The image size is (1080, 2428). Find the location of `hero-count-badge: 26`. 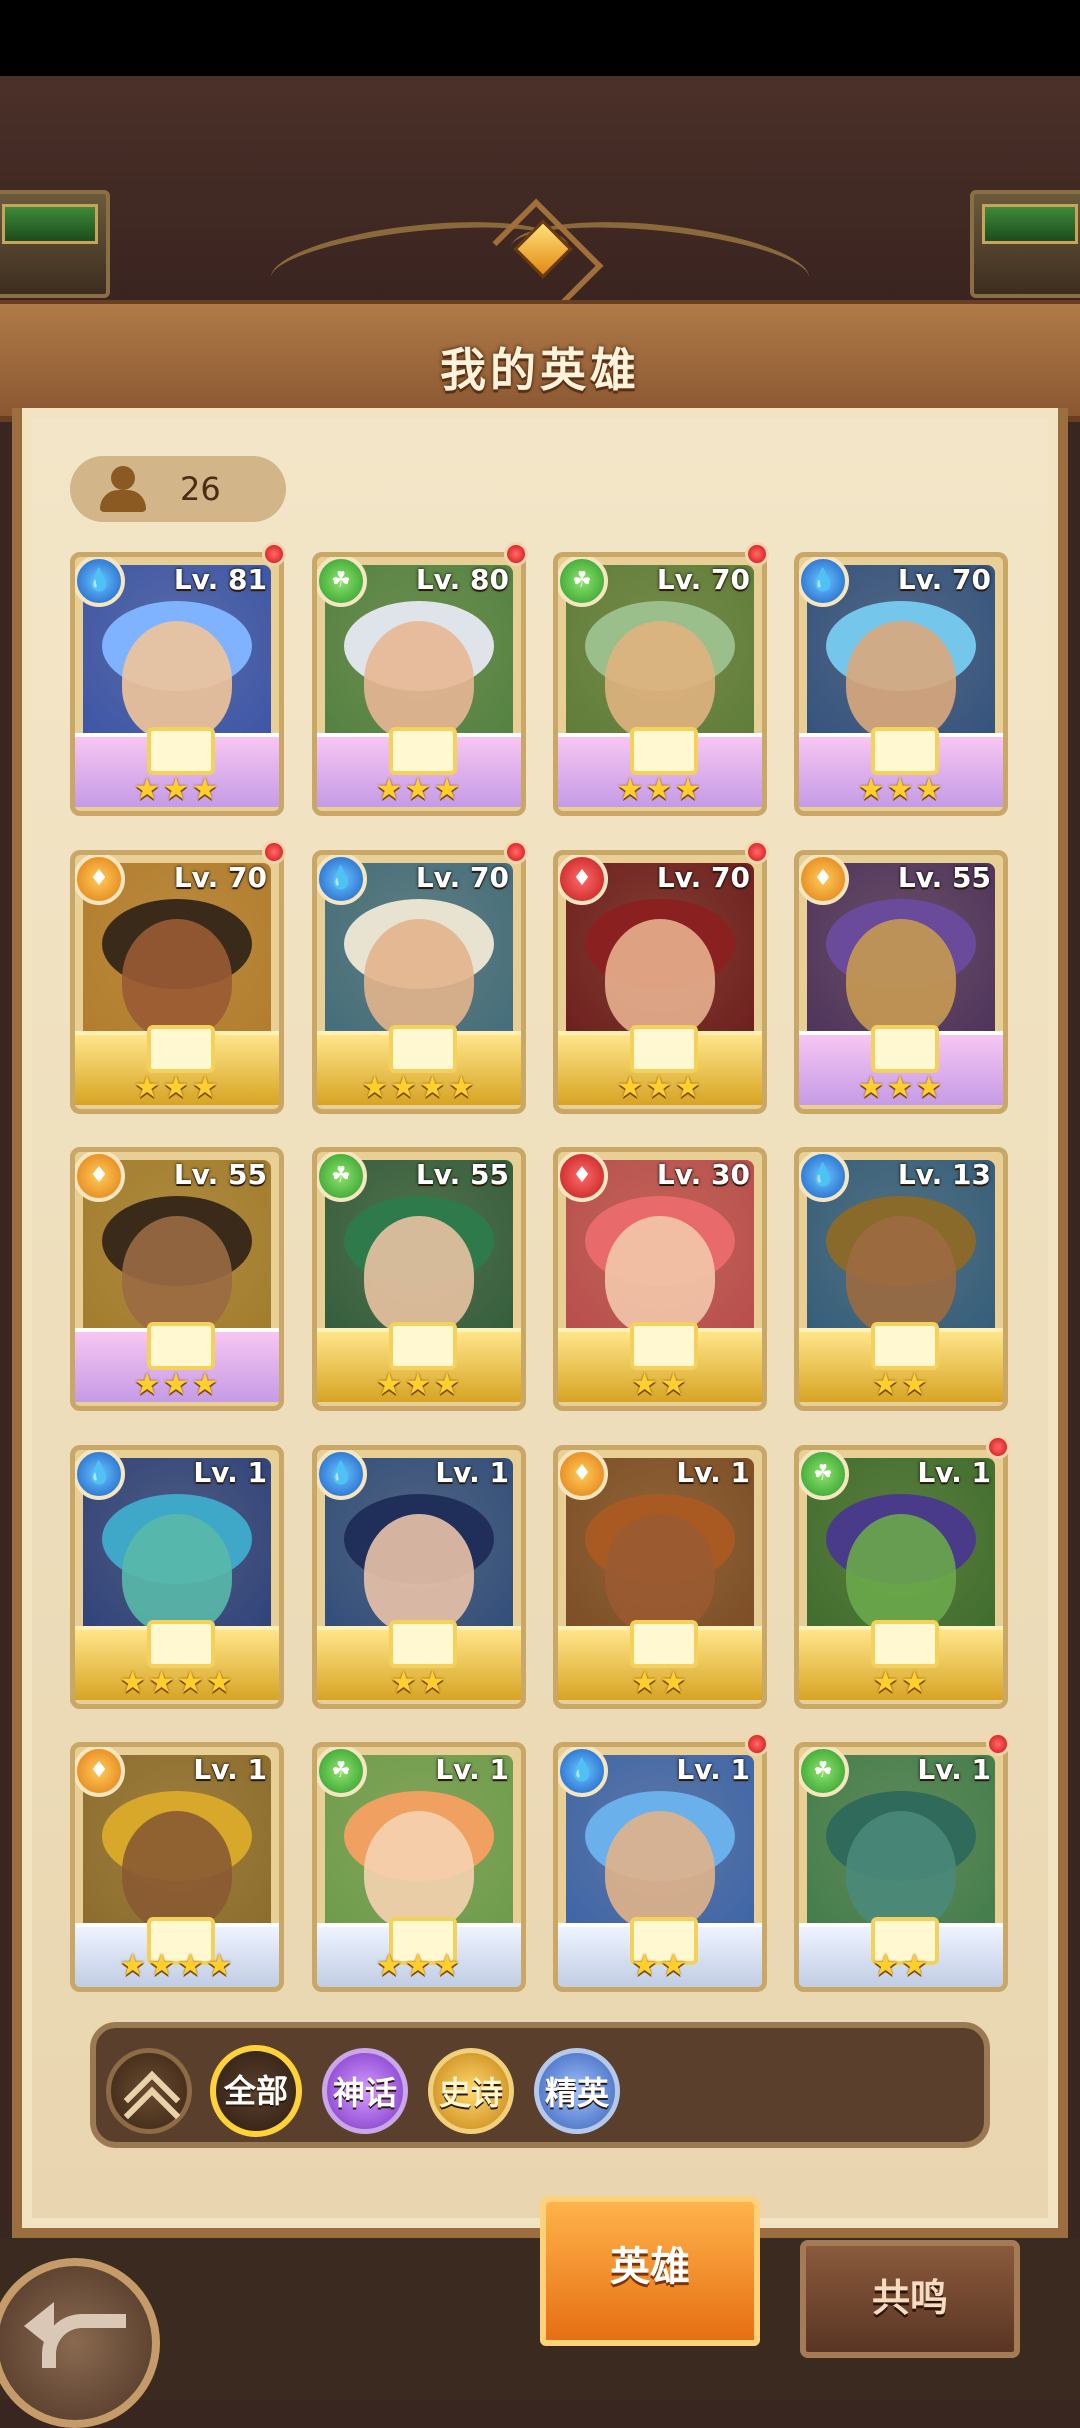

hero-count-badge: 26 is located at coordinates (178, 489).